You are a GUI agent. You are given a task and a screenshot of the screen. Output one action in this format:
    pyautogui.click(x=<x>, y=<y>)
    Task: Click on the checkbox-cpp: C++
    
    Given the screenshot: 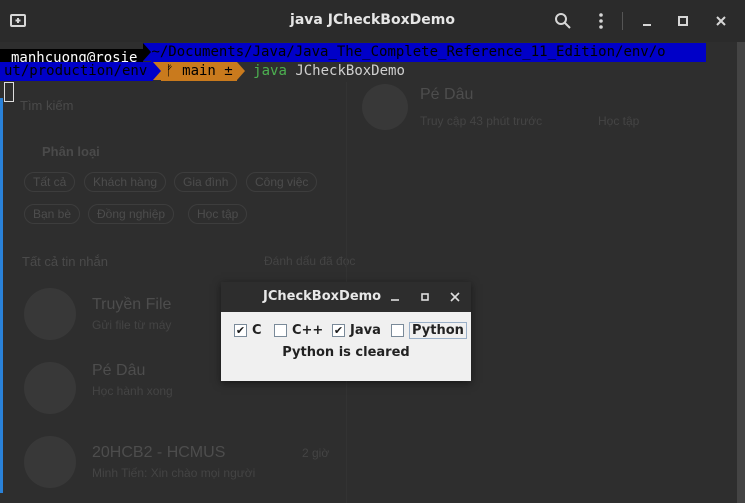 What is the action you would take?
    pyautogui.click(x=298, y=330)
    